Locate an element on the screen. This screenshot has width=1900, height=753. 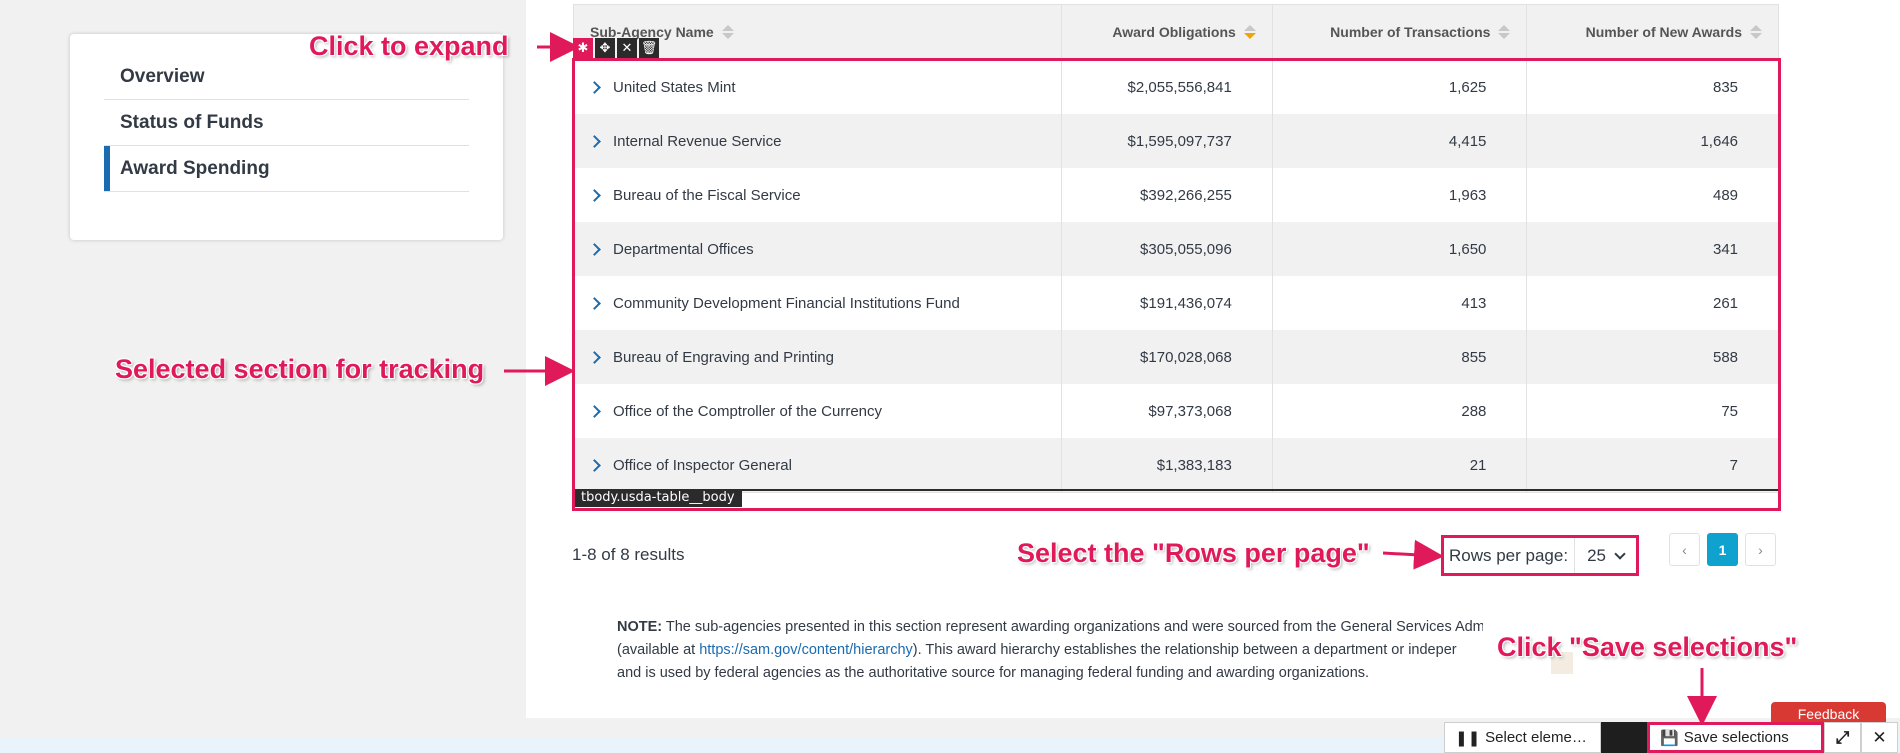
selection-toolbar: ❚❚ Select eleme… 💾 Save selections ⤢ ✕ is located at coordinates (1671, 737).